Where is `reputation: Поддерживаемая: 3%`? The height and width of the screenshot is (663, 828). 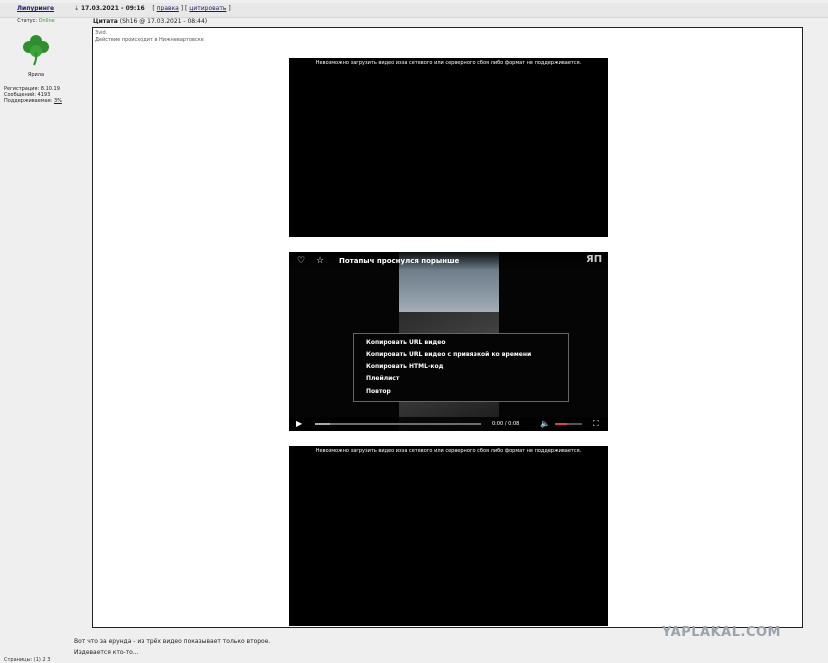
reputation: Поддерживаемая: 3% is located at coordinates (36, 101).